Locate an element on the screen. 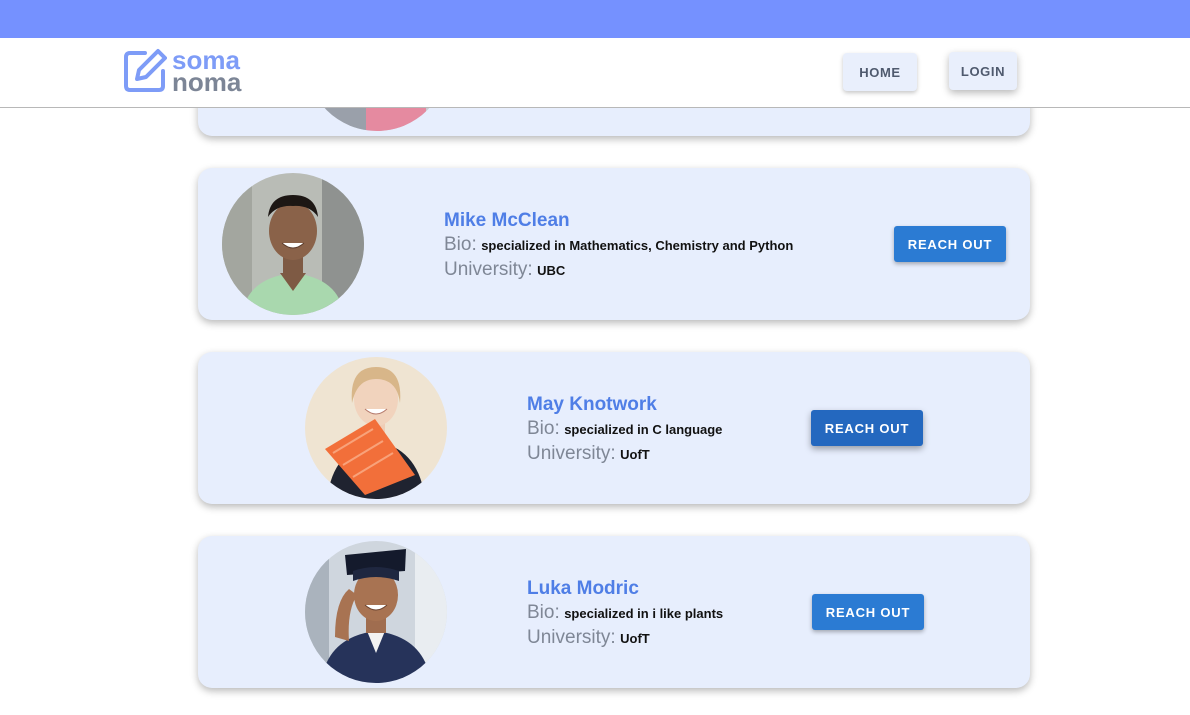  top-color-strip is located at coordinates (595, 19).